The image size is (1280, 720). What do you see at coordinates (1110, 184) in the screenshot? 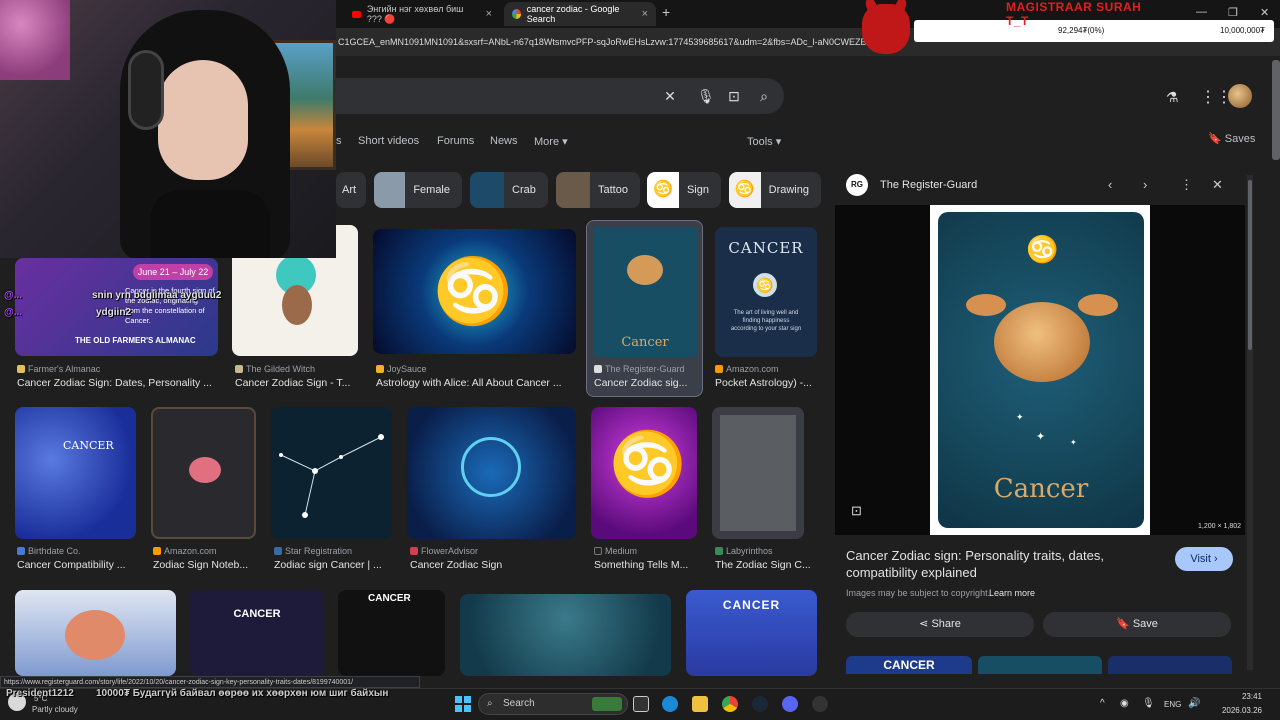
I see `chevron-left-icon: ‹` at bounding box center [1110, 184].